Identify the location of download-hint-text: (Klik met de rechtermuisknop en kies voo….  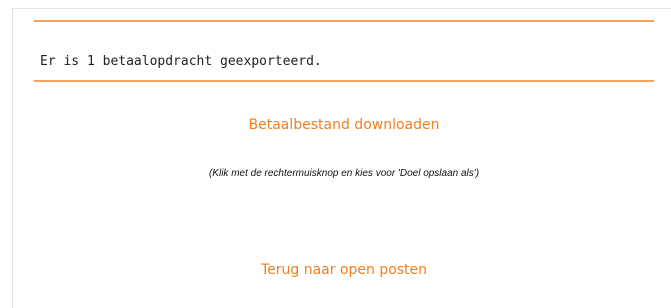
(344, 173).